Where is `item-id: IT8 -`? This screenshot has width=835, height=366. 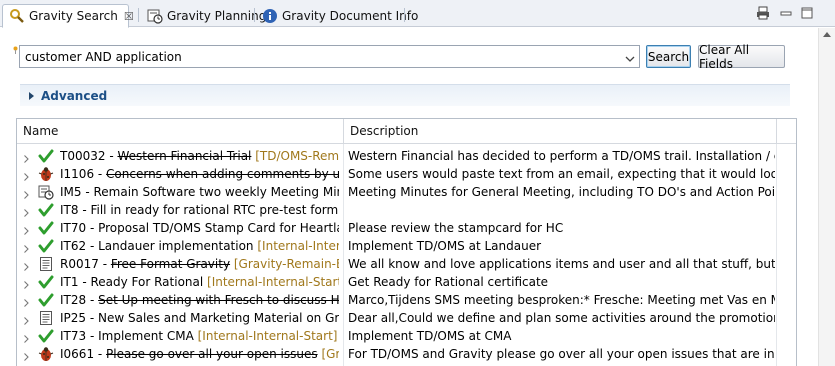 item-id: IT8 - is located at coordinates (75, 210).